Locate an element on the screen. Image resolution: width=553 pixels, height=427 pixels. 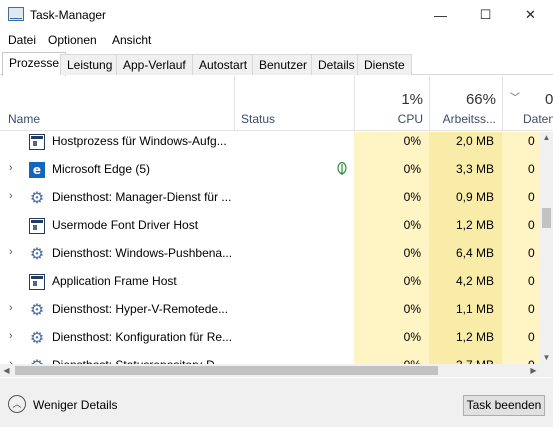
process-memory: 0,9 MB is located at coordinates (474, 197).